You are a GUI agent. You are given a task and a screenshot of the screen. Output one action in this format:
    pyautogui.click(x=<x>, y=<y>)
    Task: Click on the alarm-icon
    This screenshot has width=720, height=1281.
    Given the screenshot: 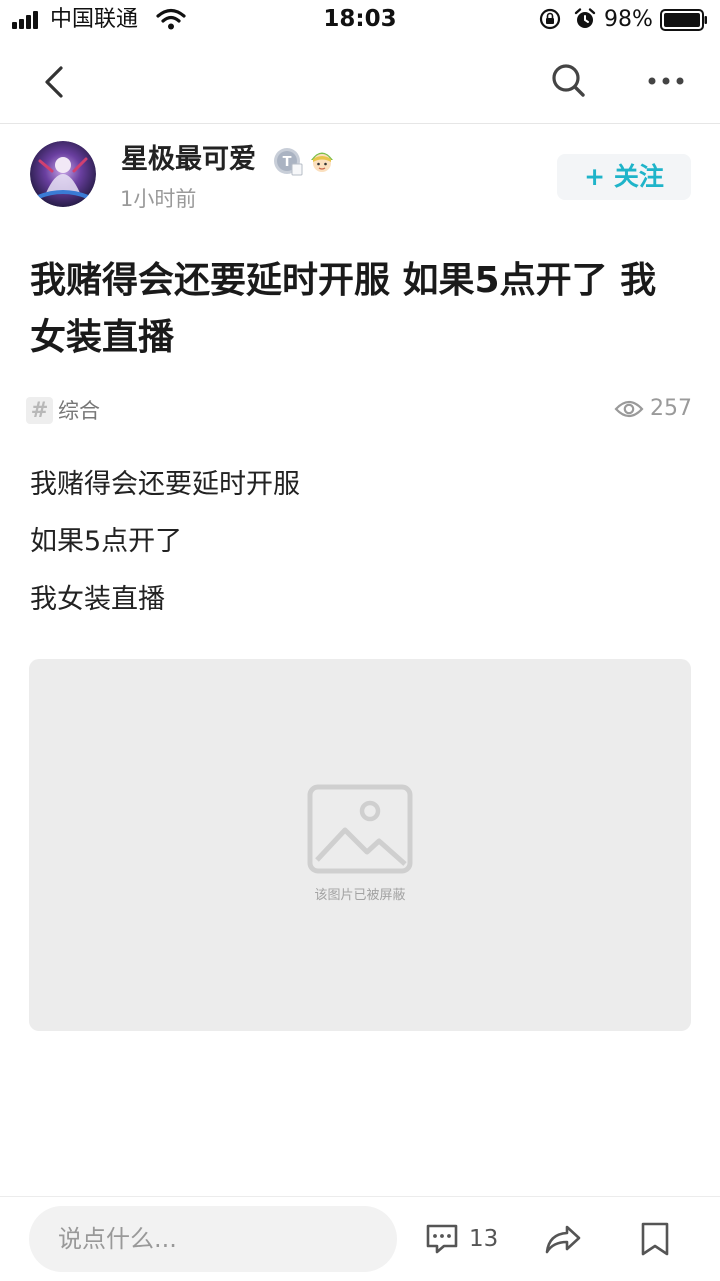 What is the action you would take?
    pyautogui.click(x=585, y=18)
    